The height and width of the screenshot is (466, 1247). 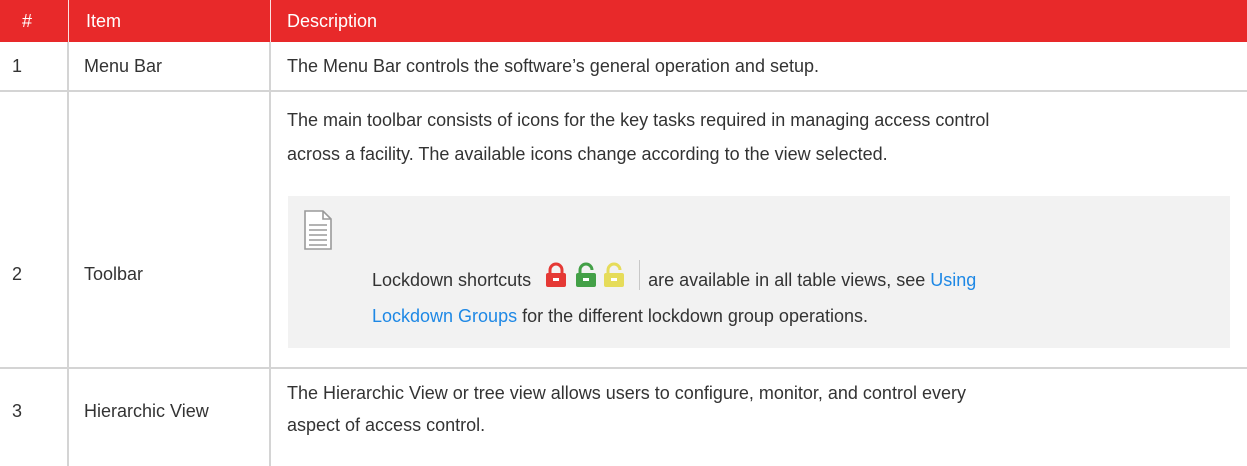 What do you see at coordinates (114, 274) in the screenshot?
I see `row-2-item: Toolbar` at bounding box center [114, 274].